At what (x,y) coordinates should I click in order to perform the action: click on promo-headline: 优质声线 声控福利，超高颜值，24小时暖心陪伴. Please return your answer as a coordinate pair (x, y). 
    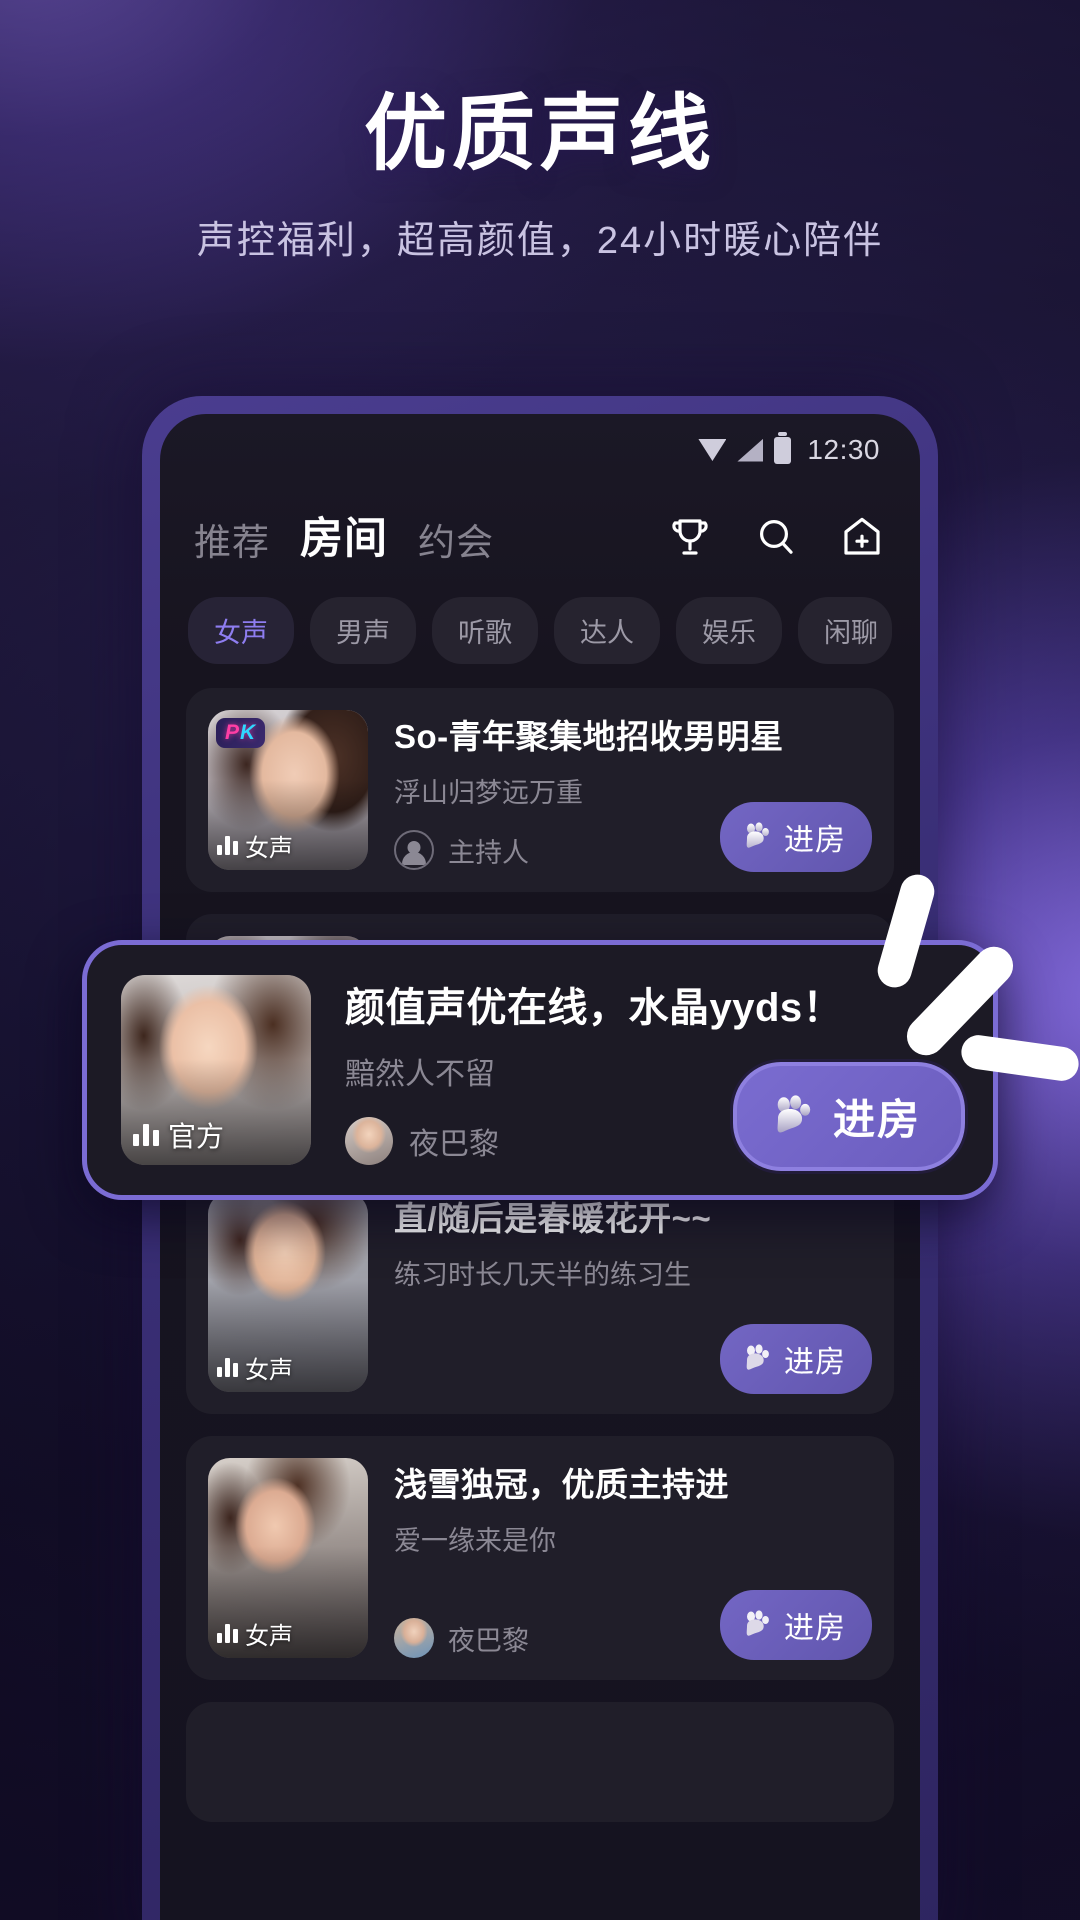
    Looking at the image, I should click on (540, 178).